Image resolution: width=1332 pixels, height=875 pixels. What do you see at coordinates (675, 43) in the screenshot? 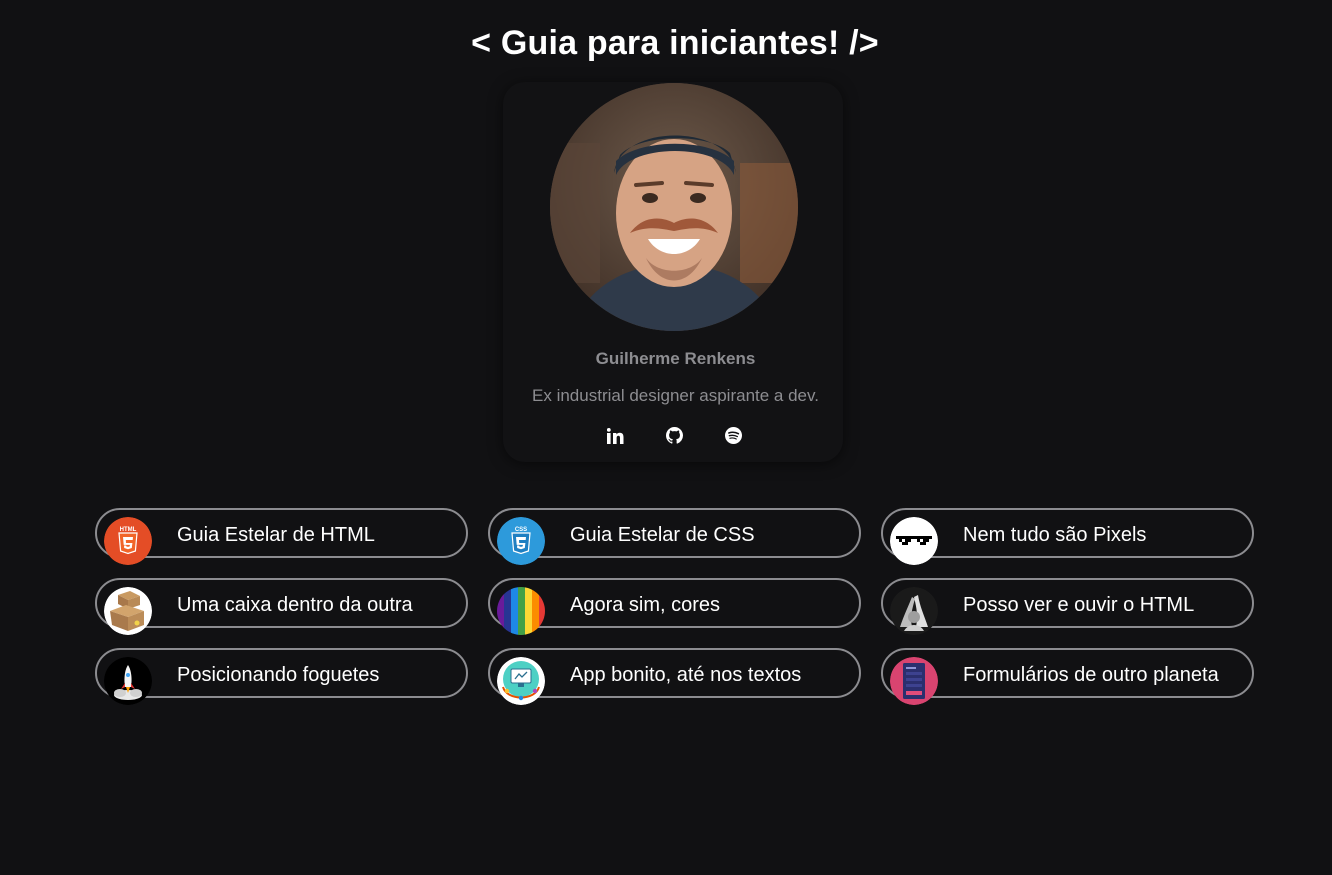
I see `page-title: < Guia para iniciantes! />` at bounding box center [675, 43].